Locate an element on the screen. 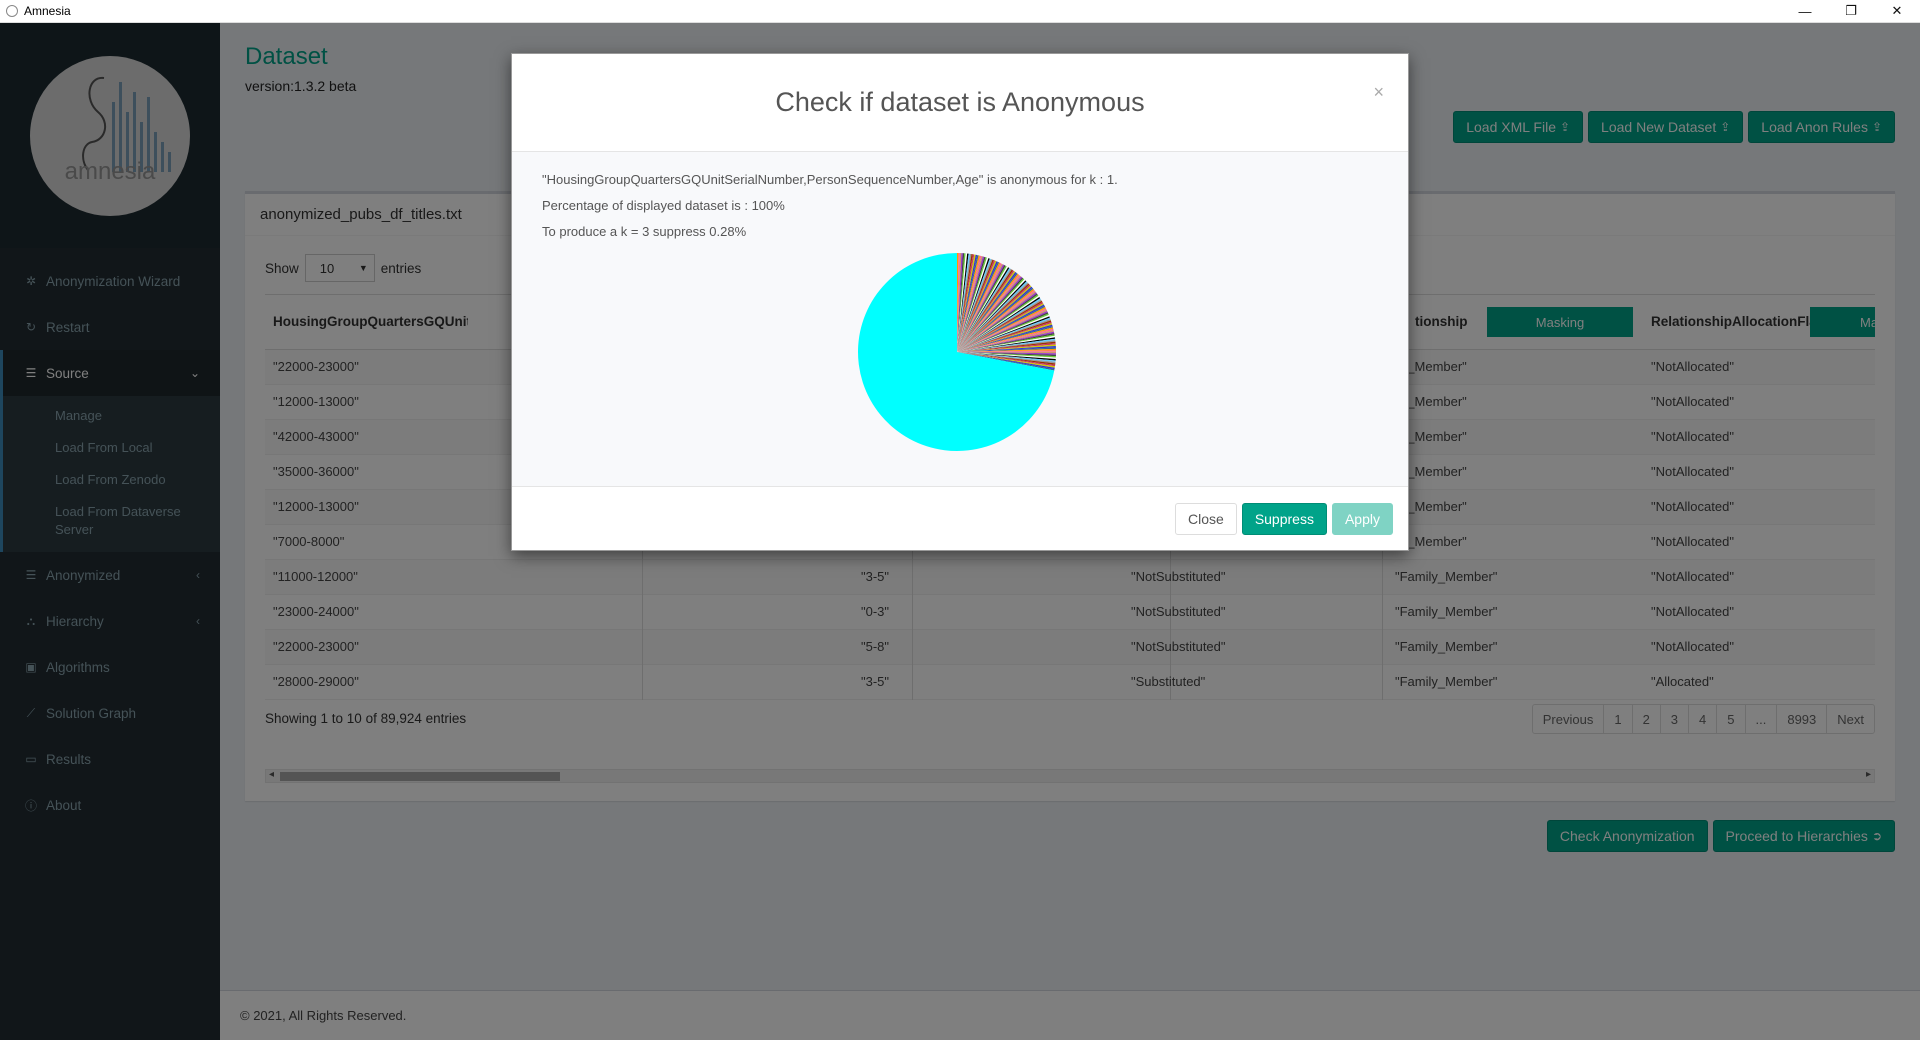 This screenshot has height=1040, width=1920. apply-button: Apply is located at coordinates (1362, 519).